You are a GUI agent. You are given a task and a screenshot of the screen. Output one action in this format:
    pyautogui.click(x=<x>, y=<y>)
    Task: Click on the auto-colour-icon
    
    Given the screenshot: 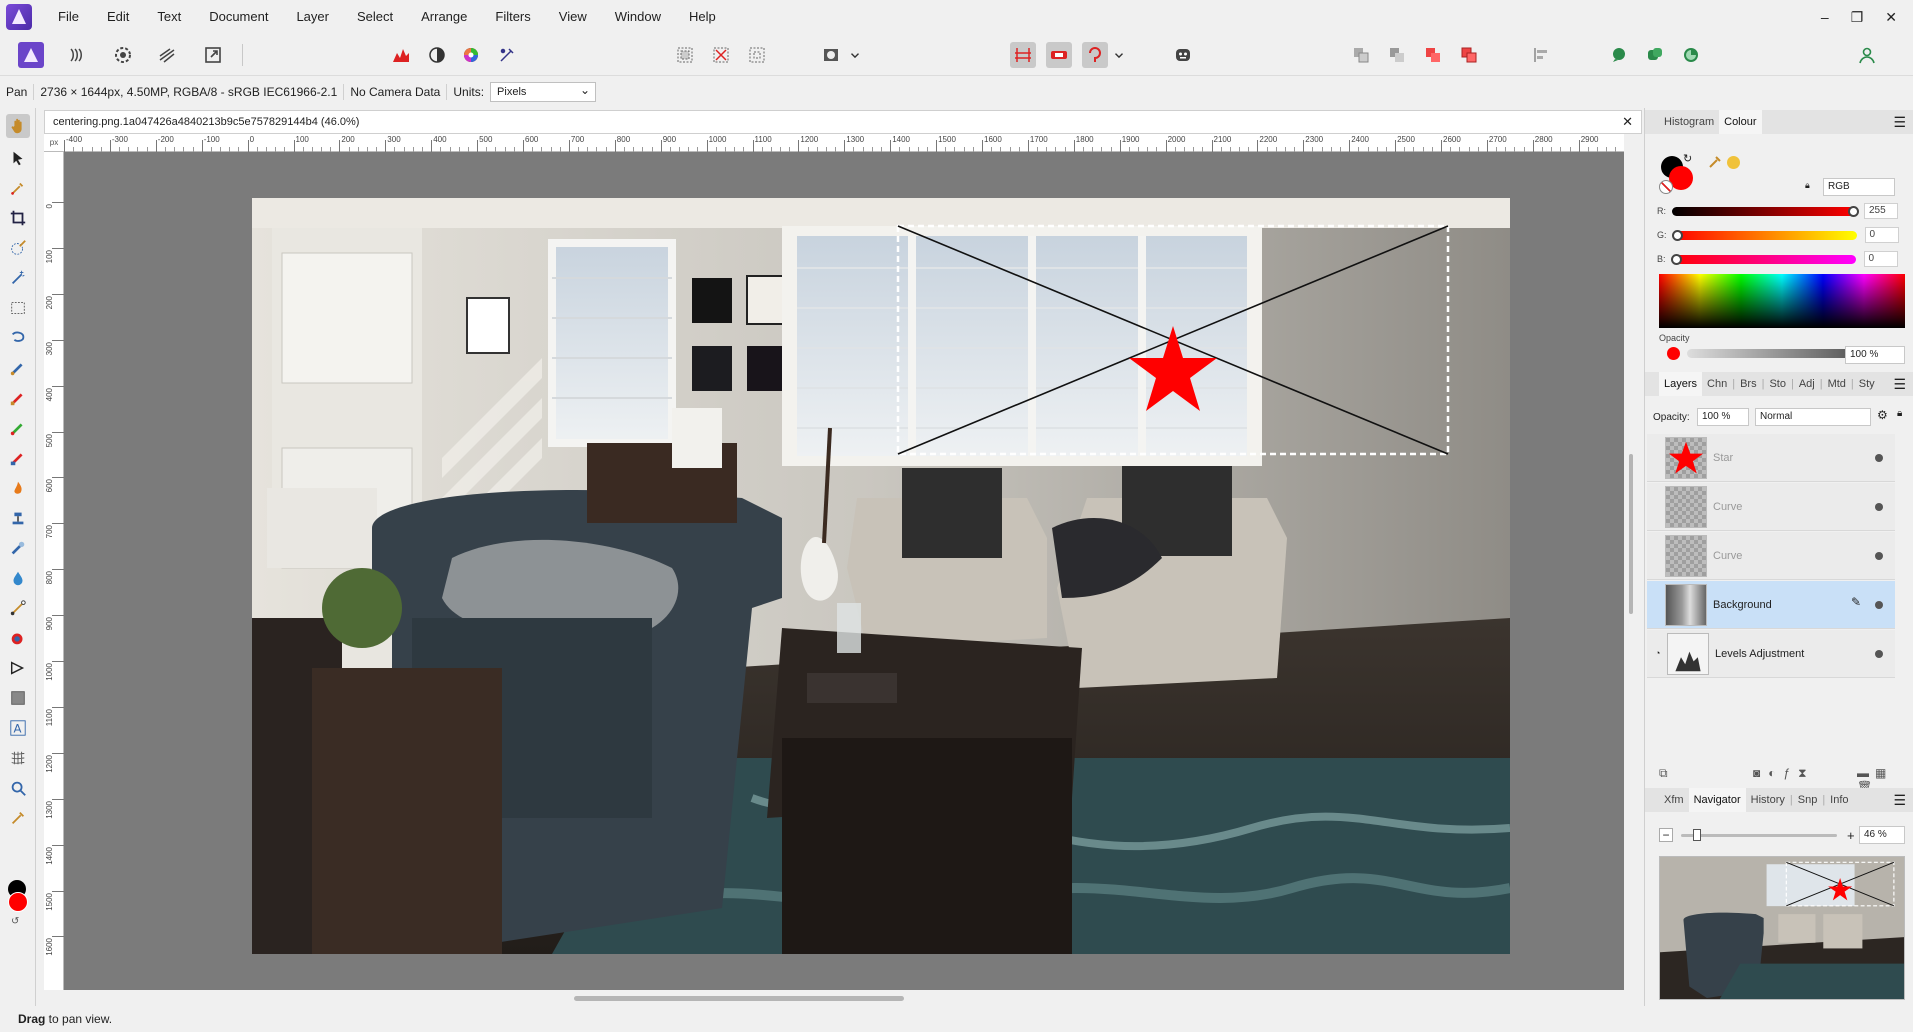 What is the action you would take?
    pyautogui.click(x=471, y=55)
    